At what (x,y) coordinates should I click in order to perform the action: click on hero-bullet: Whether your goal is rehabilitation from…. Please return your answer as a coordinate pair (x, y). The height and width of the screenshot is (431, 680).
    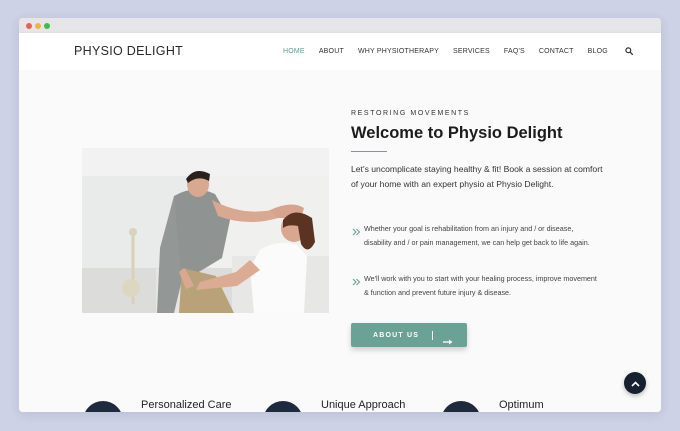
    Looking at the image, I should click on (474, 235).